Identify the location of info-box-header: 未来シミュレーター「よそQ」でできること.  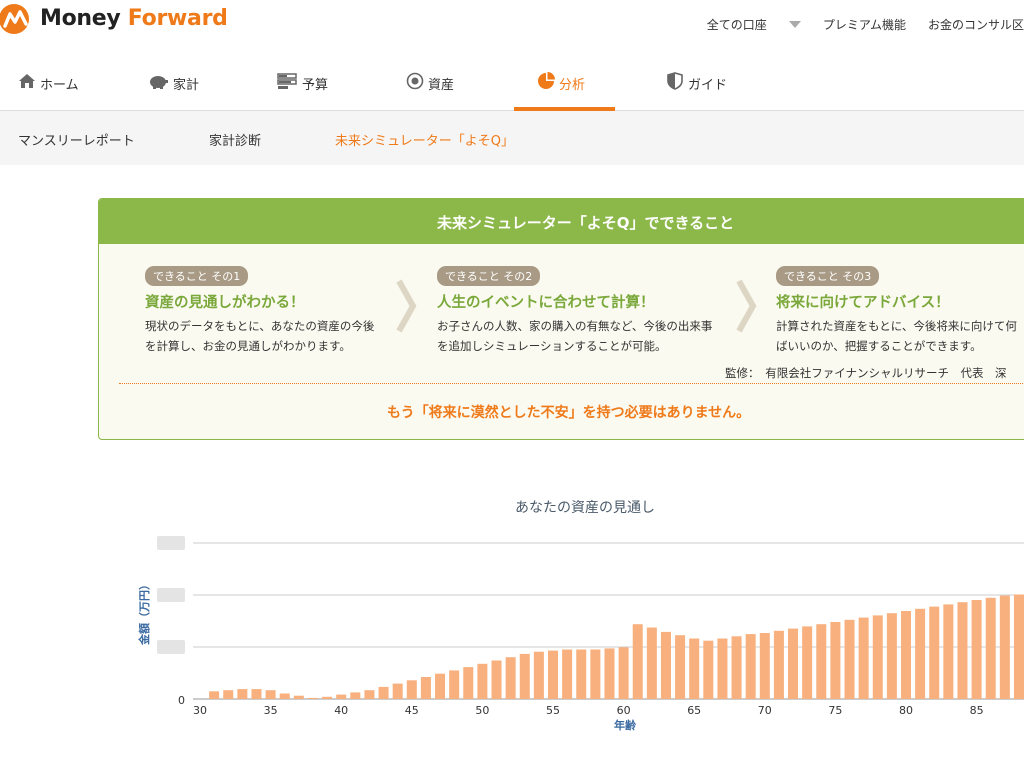
(561, 221).